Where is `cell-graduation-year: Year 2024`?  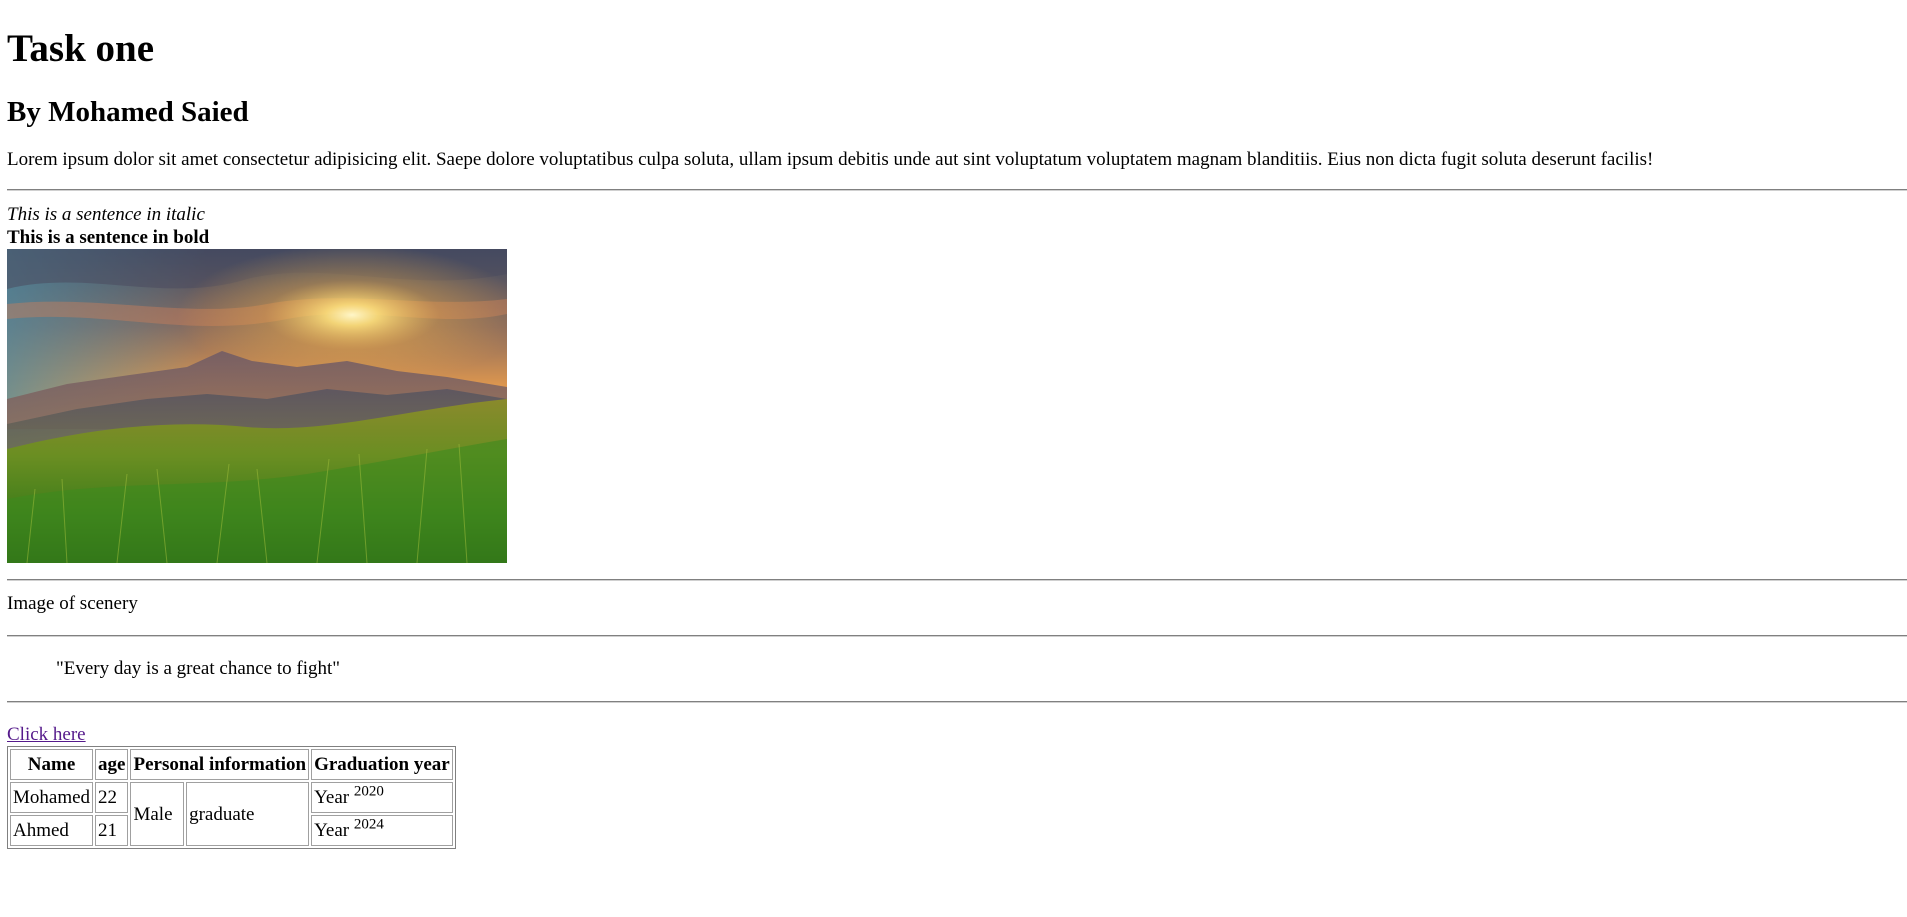
cell-graduation-year: Year 2024 is located at coordinates (382, 830).